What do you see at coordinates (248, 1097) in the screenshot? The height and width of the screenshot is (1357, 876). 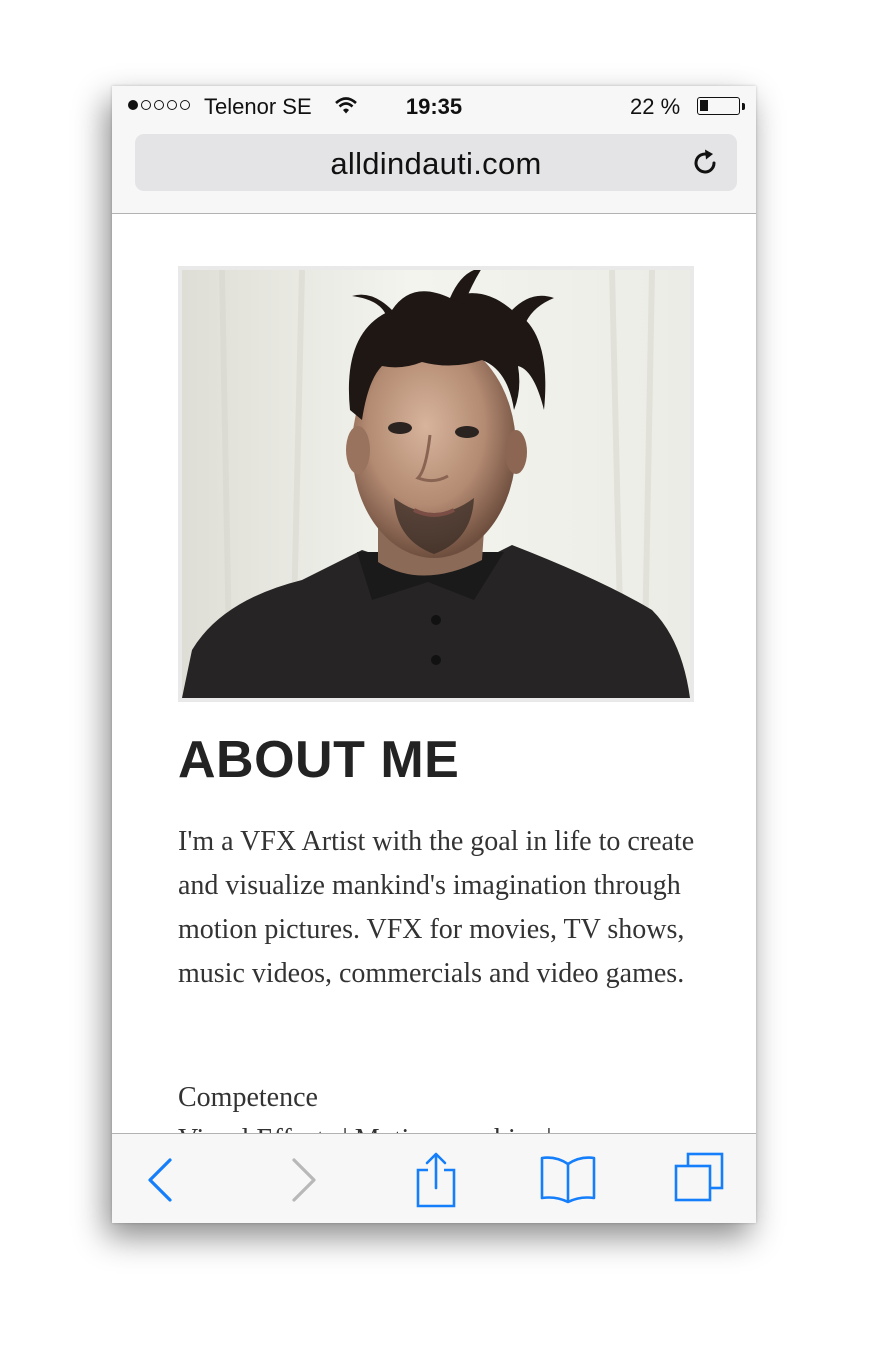 I see `competence-heading: Competence` at bounding box center [248, 1097].